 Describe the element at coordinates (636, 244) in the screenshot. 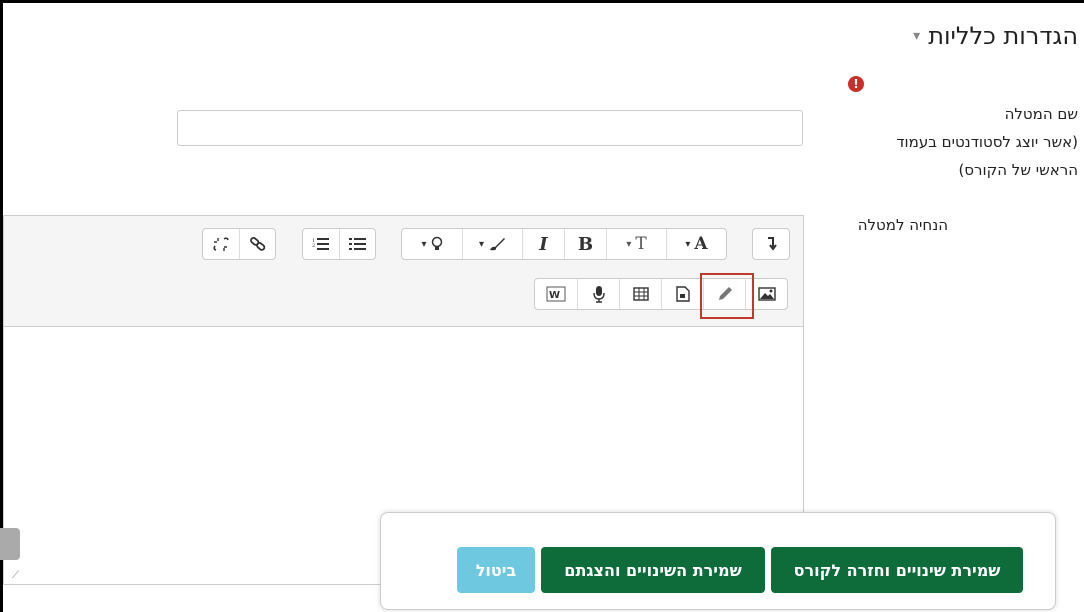

I see `font-size-icon: ▾ T` at that location.